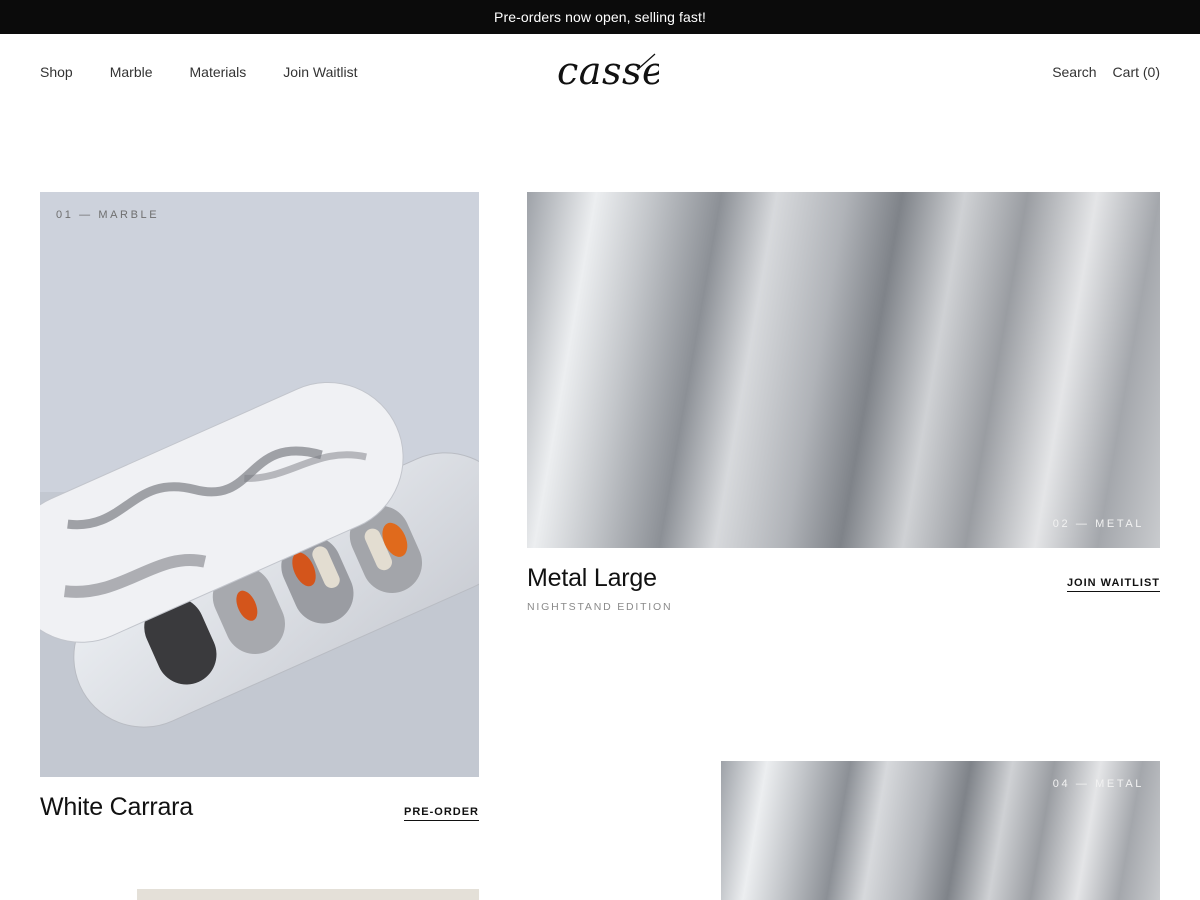 Image resolution: width=1200 pixels, height=900 pixels. What do you see at coordinates (608, 70) in the screenshot?
I see `svg-text: cassel` at bounding box center [608, 70].